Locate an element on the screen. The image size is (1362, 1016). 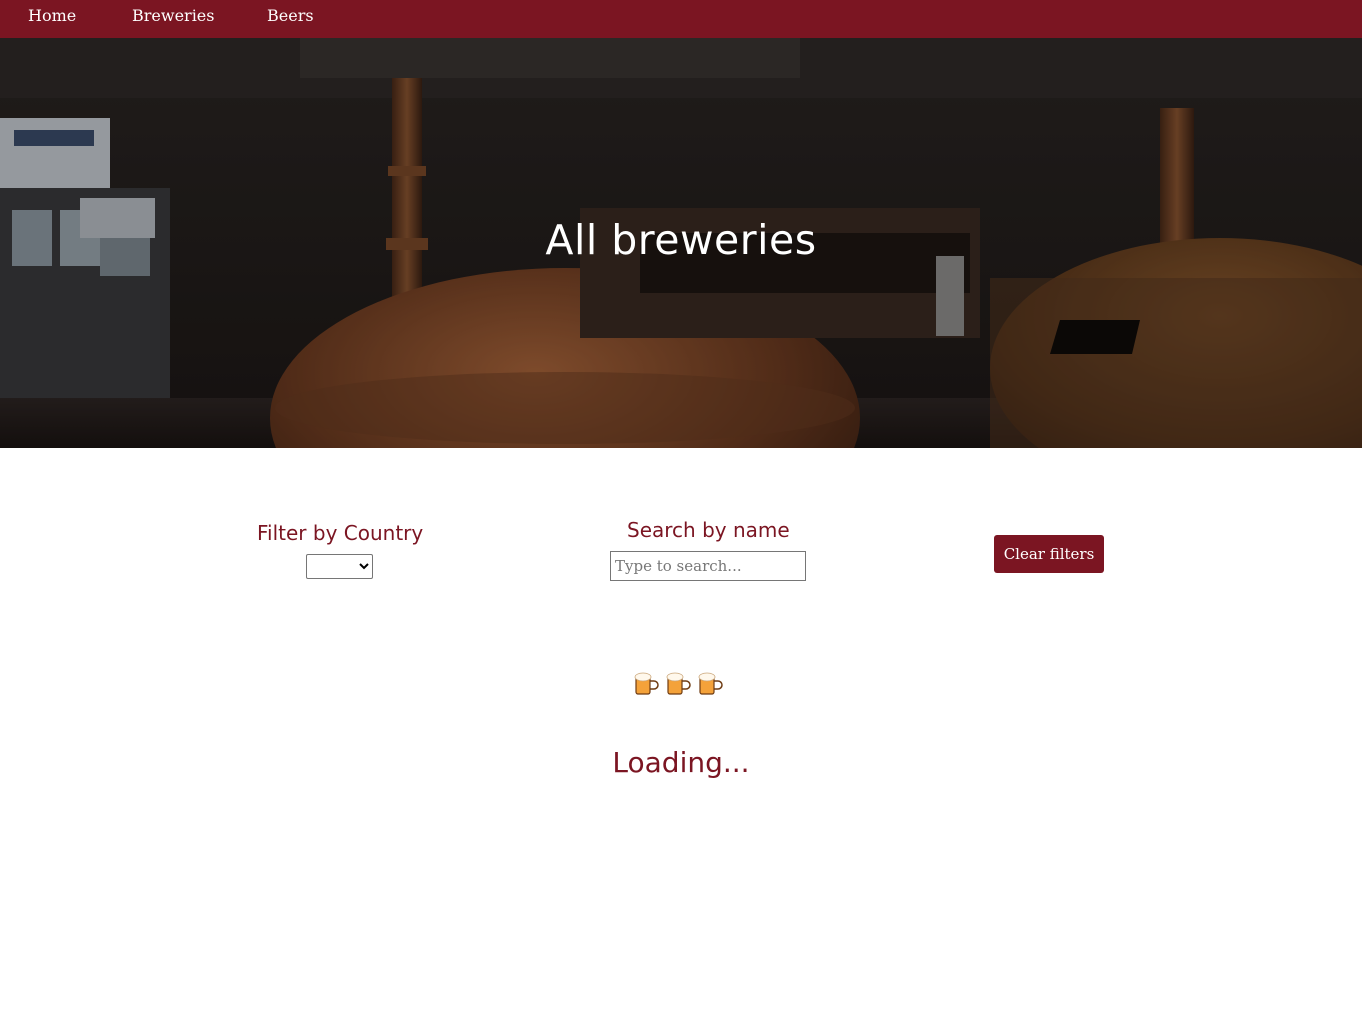
clear-filters-button: Clear filters is located at coordinates (1049, 554).